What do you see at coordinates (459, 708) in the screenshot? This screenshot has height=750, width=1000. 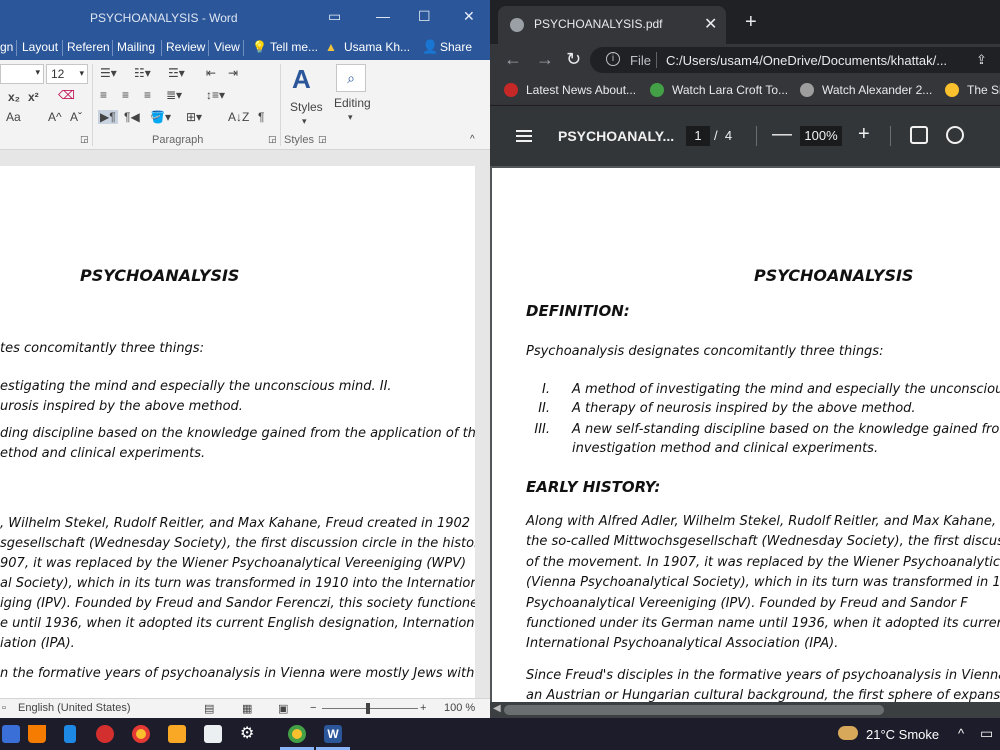 I see `zoom-level: 100 %` at bounding box center [459, 708].